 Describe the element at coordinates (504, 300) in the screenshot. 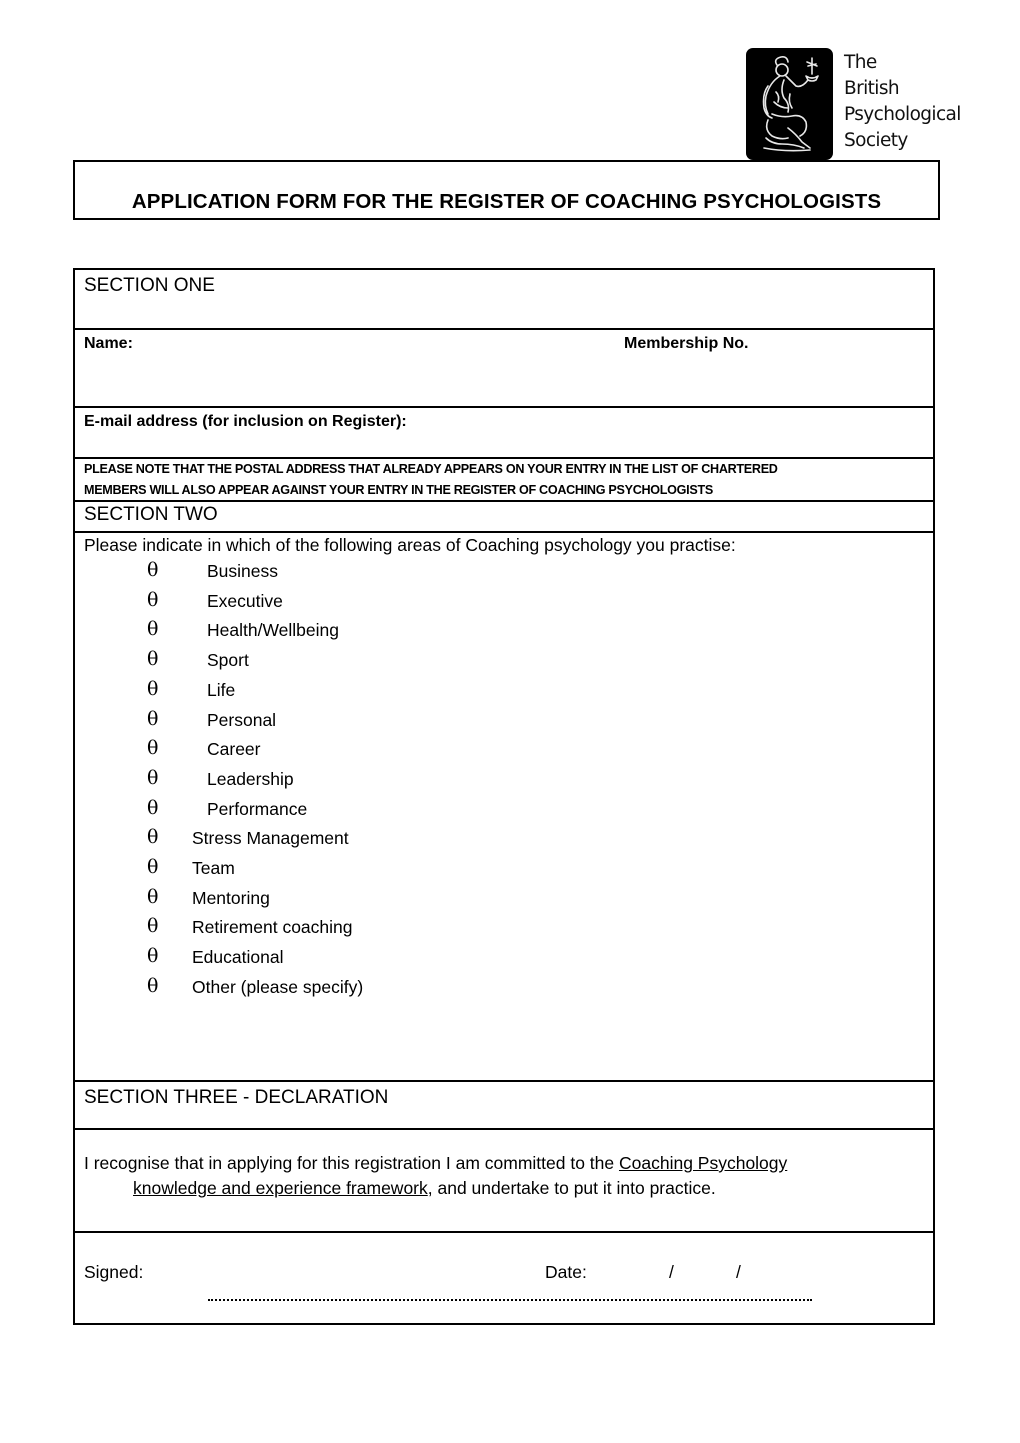

I see `section-one-header: SECTION ONE` at that location.